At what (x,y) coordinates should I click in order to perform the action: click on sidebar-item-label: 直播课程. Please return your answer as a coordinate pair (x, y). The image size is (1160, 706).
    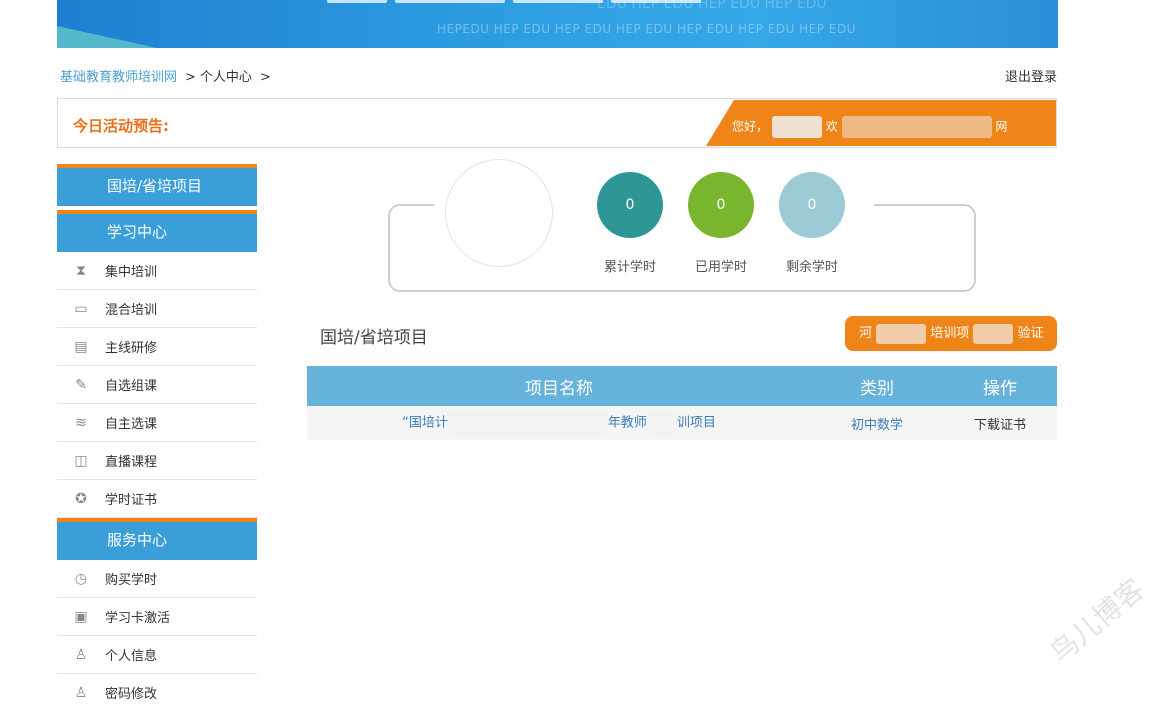
    Looking at the image, I should click on (131, 462).